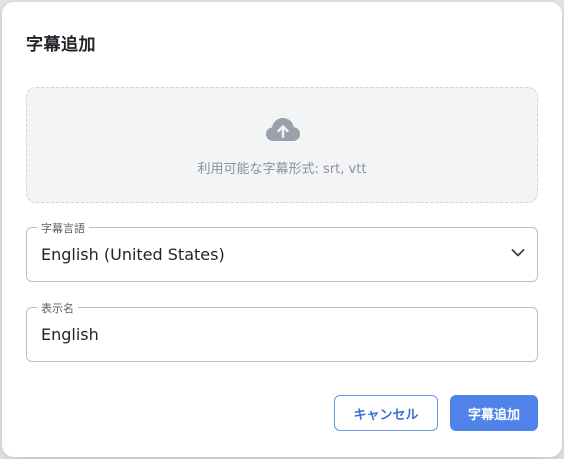 This screenshot has width=564, height=459. What do you see at coordinates (57, 308) in the screenshot?
I see `display-name-label: 表示名` at bounding box center [57, 308].